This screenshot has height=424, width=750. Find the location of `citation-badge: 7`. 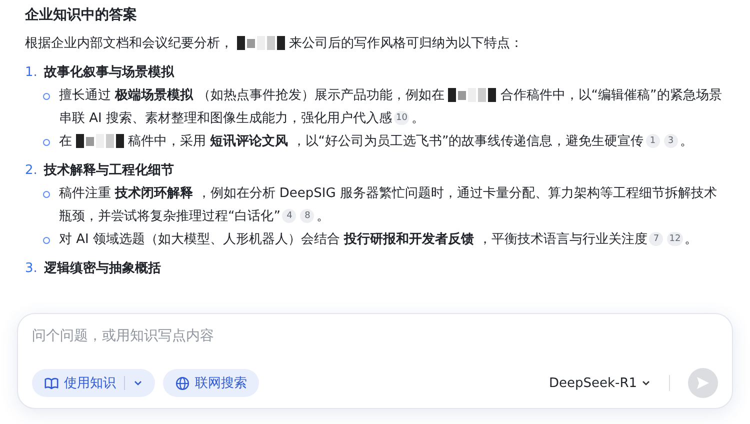

citation-badge: 7 is located at coordinates (656, 239).